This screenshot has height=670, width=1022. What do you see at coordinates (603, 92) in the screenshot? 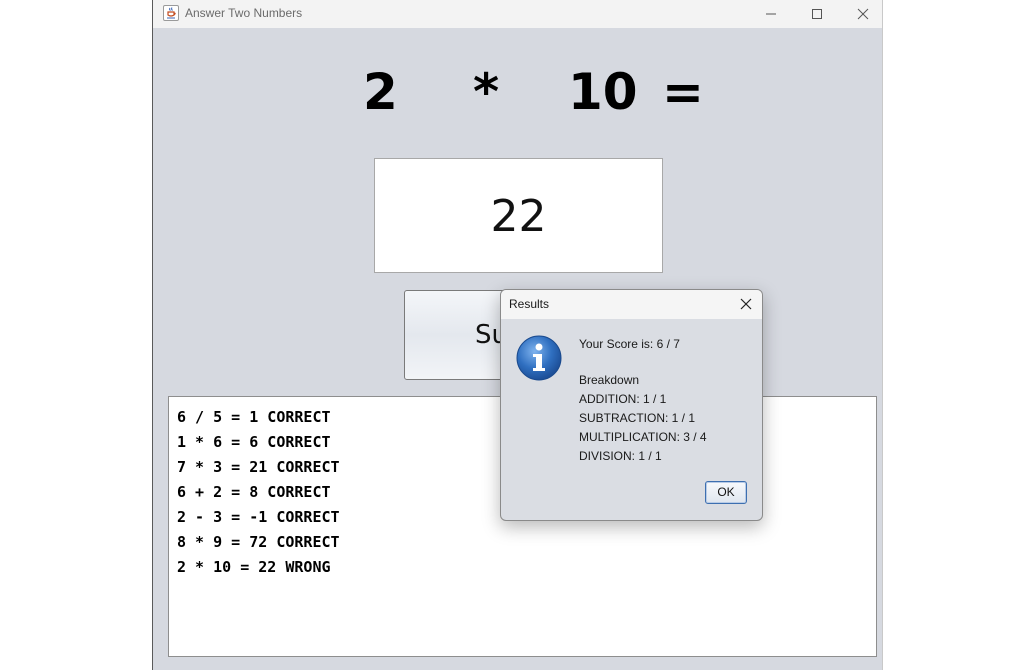
I see `operand-2: 10` at bounding box center [603, 92].